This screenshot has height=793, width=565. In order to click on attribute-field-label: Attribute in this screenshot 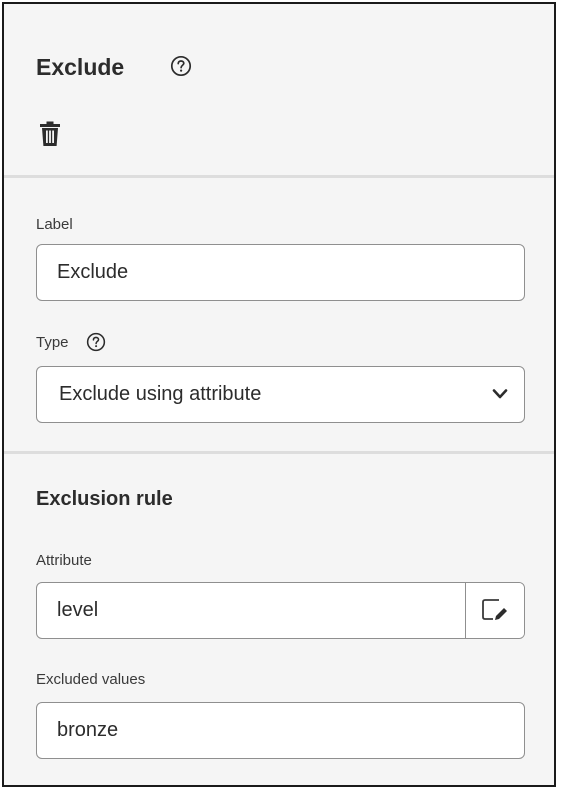, I will do `click(64, 560)`.